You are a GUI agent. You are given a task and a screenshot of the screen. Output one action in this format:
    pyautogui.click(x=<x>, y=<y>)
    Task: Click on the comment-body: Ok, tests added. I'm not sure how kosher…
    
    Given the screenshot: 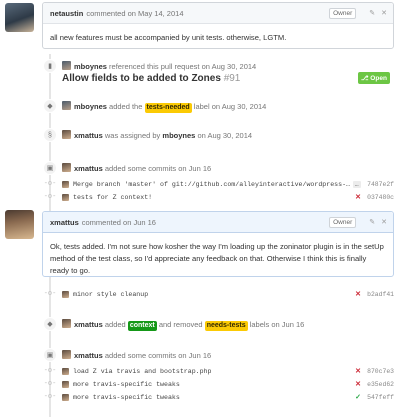 What is the action you would take?
    pyautogui.click(x=217, y=258)
    